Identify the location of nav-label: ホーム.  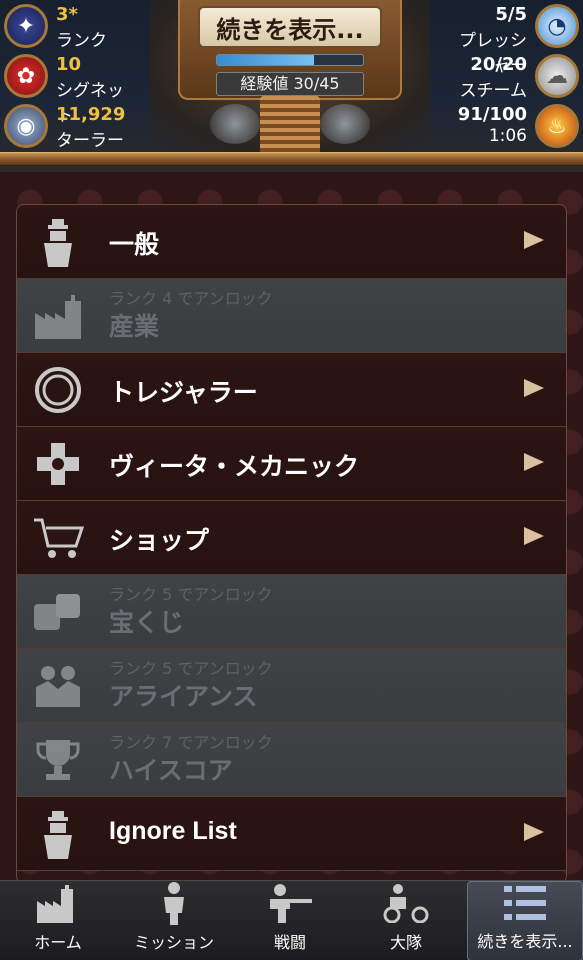
(58, 942).